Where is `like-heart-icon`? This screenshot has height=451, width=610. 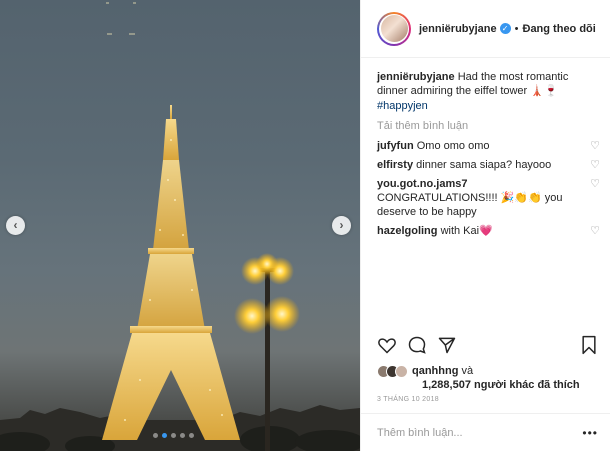 like-heart-icon is located at coordinates (387, 345).